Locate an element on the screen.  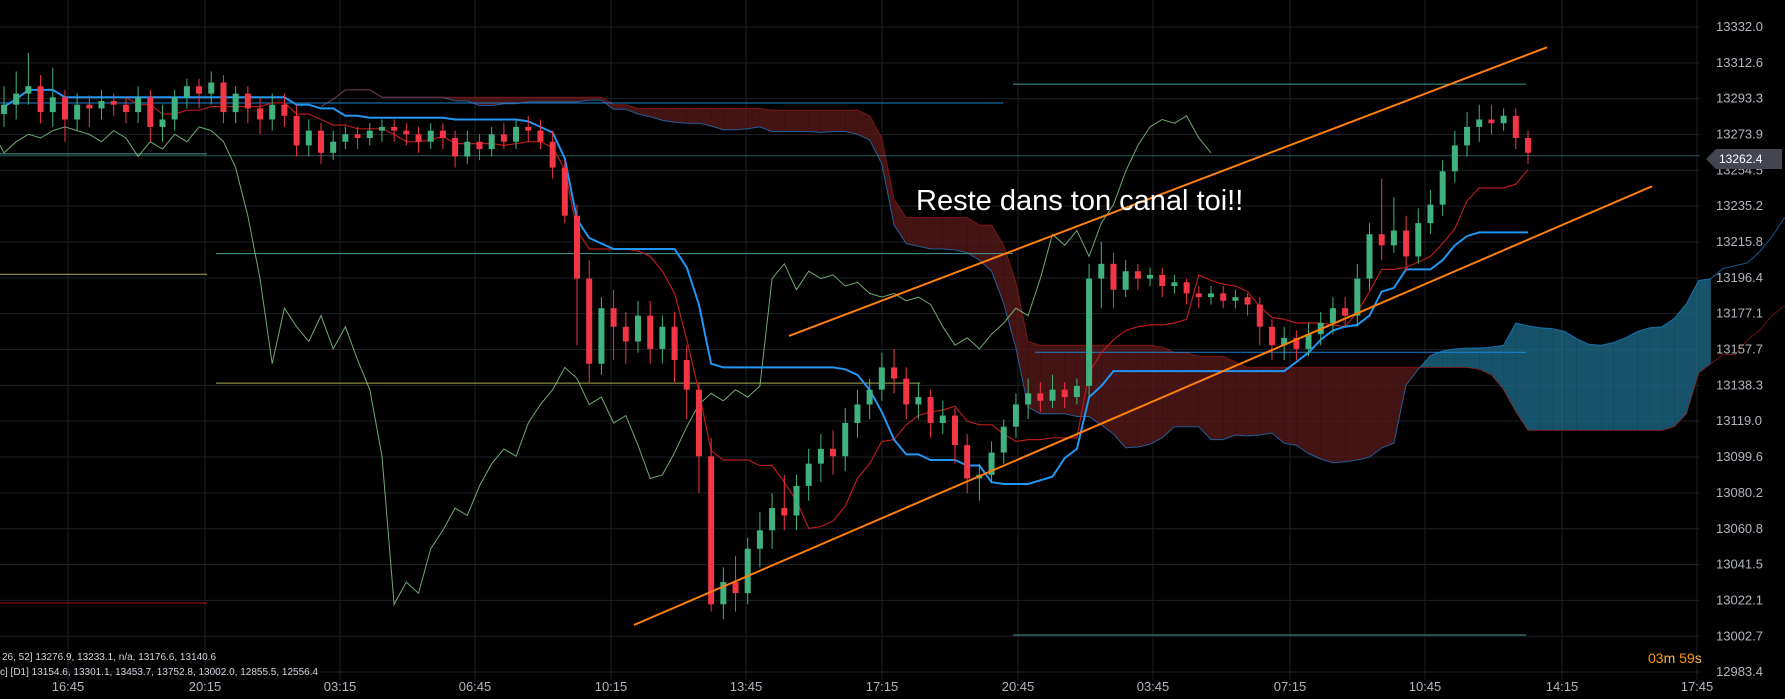
x-tick-label: 20:15 is located at coordinates (205, 686).